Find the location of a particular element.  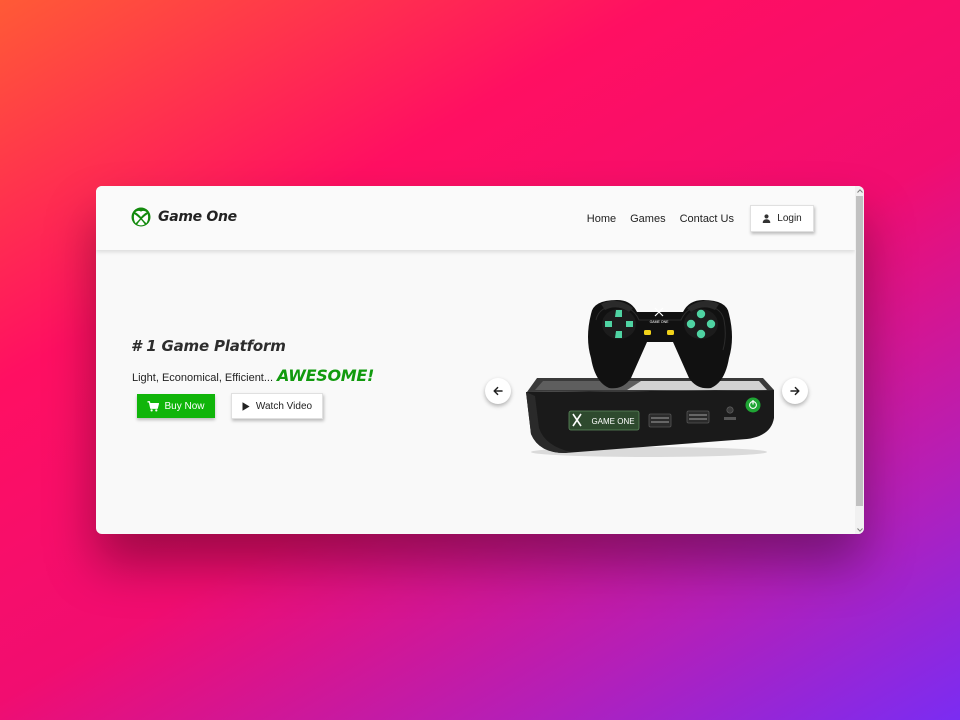

carousel-prev-button is located at coordinates (498, 391).